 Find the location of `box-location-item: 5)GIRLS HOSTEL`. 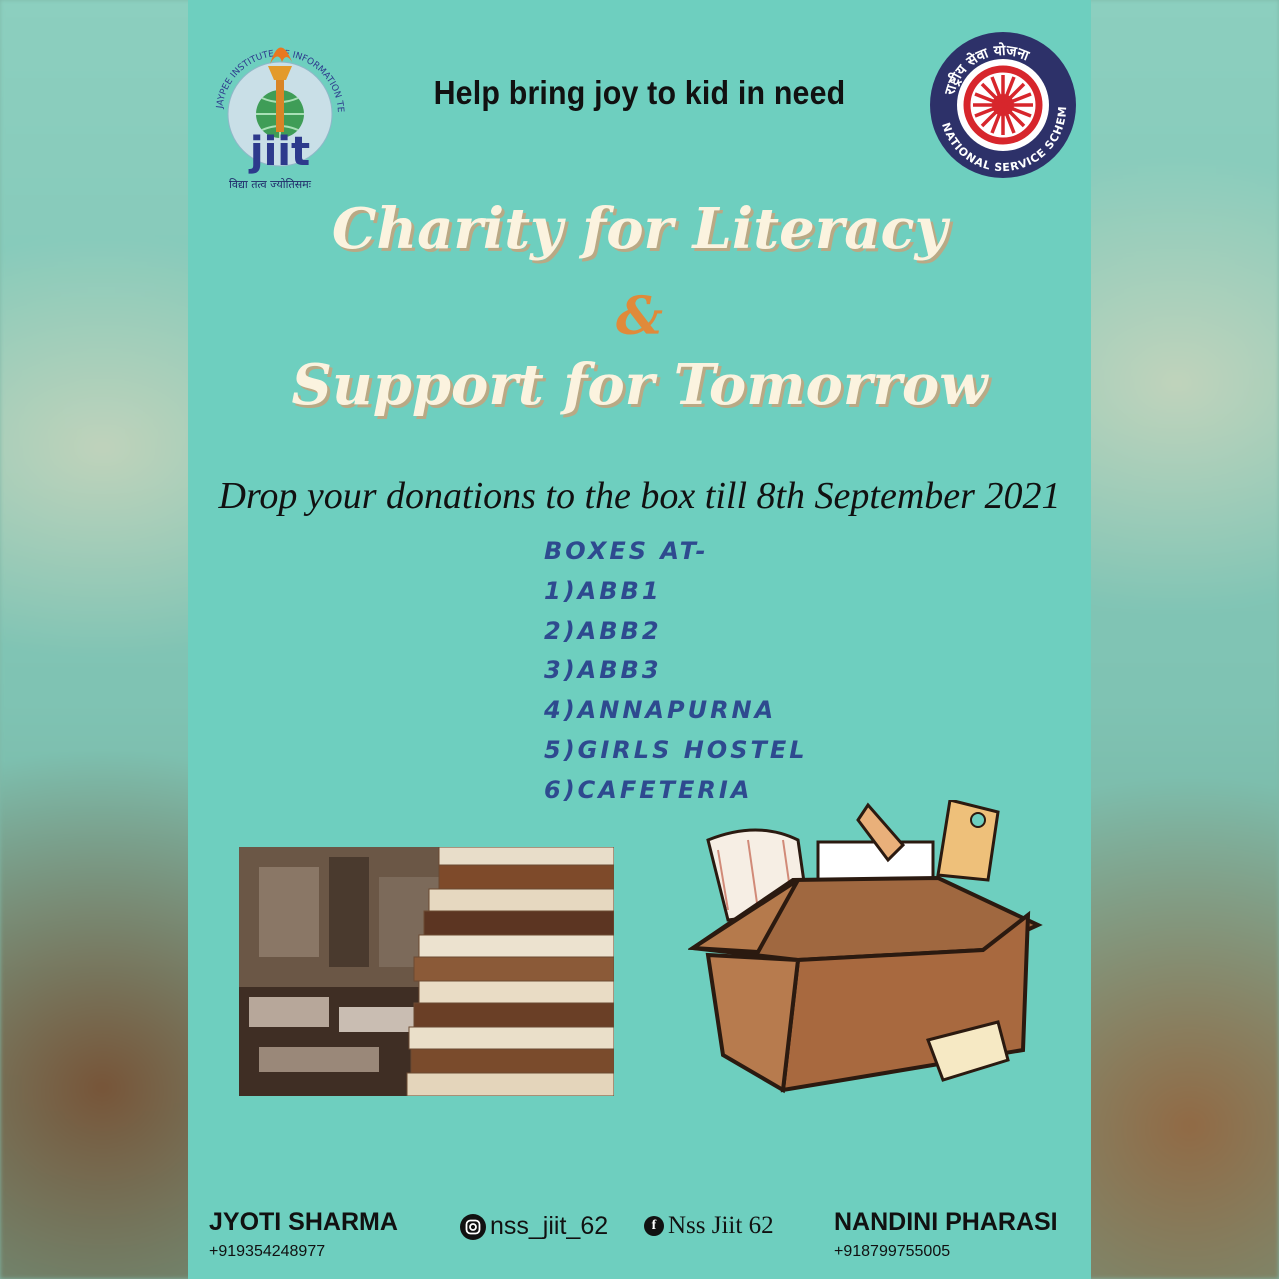

box-location-item: 5)GIRLS HOSTEL is located at coordinates (676, 749).